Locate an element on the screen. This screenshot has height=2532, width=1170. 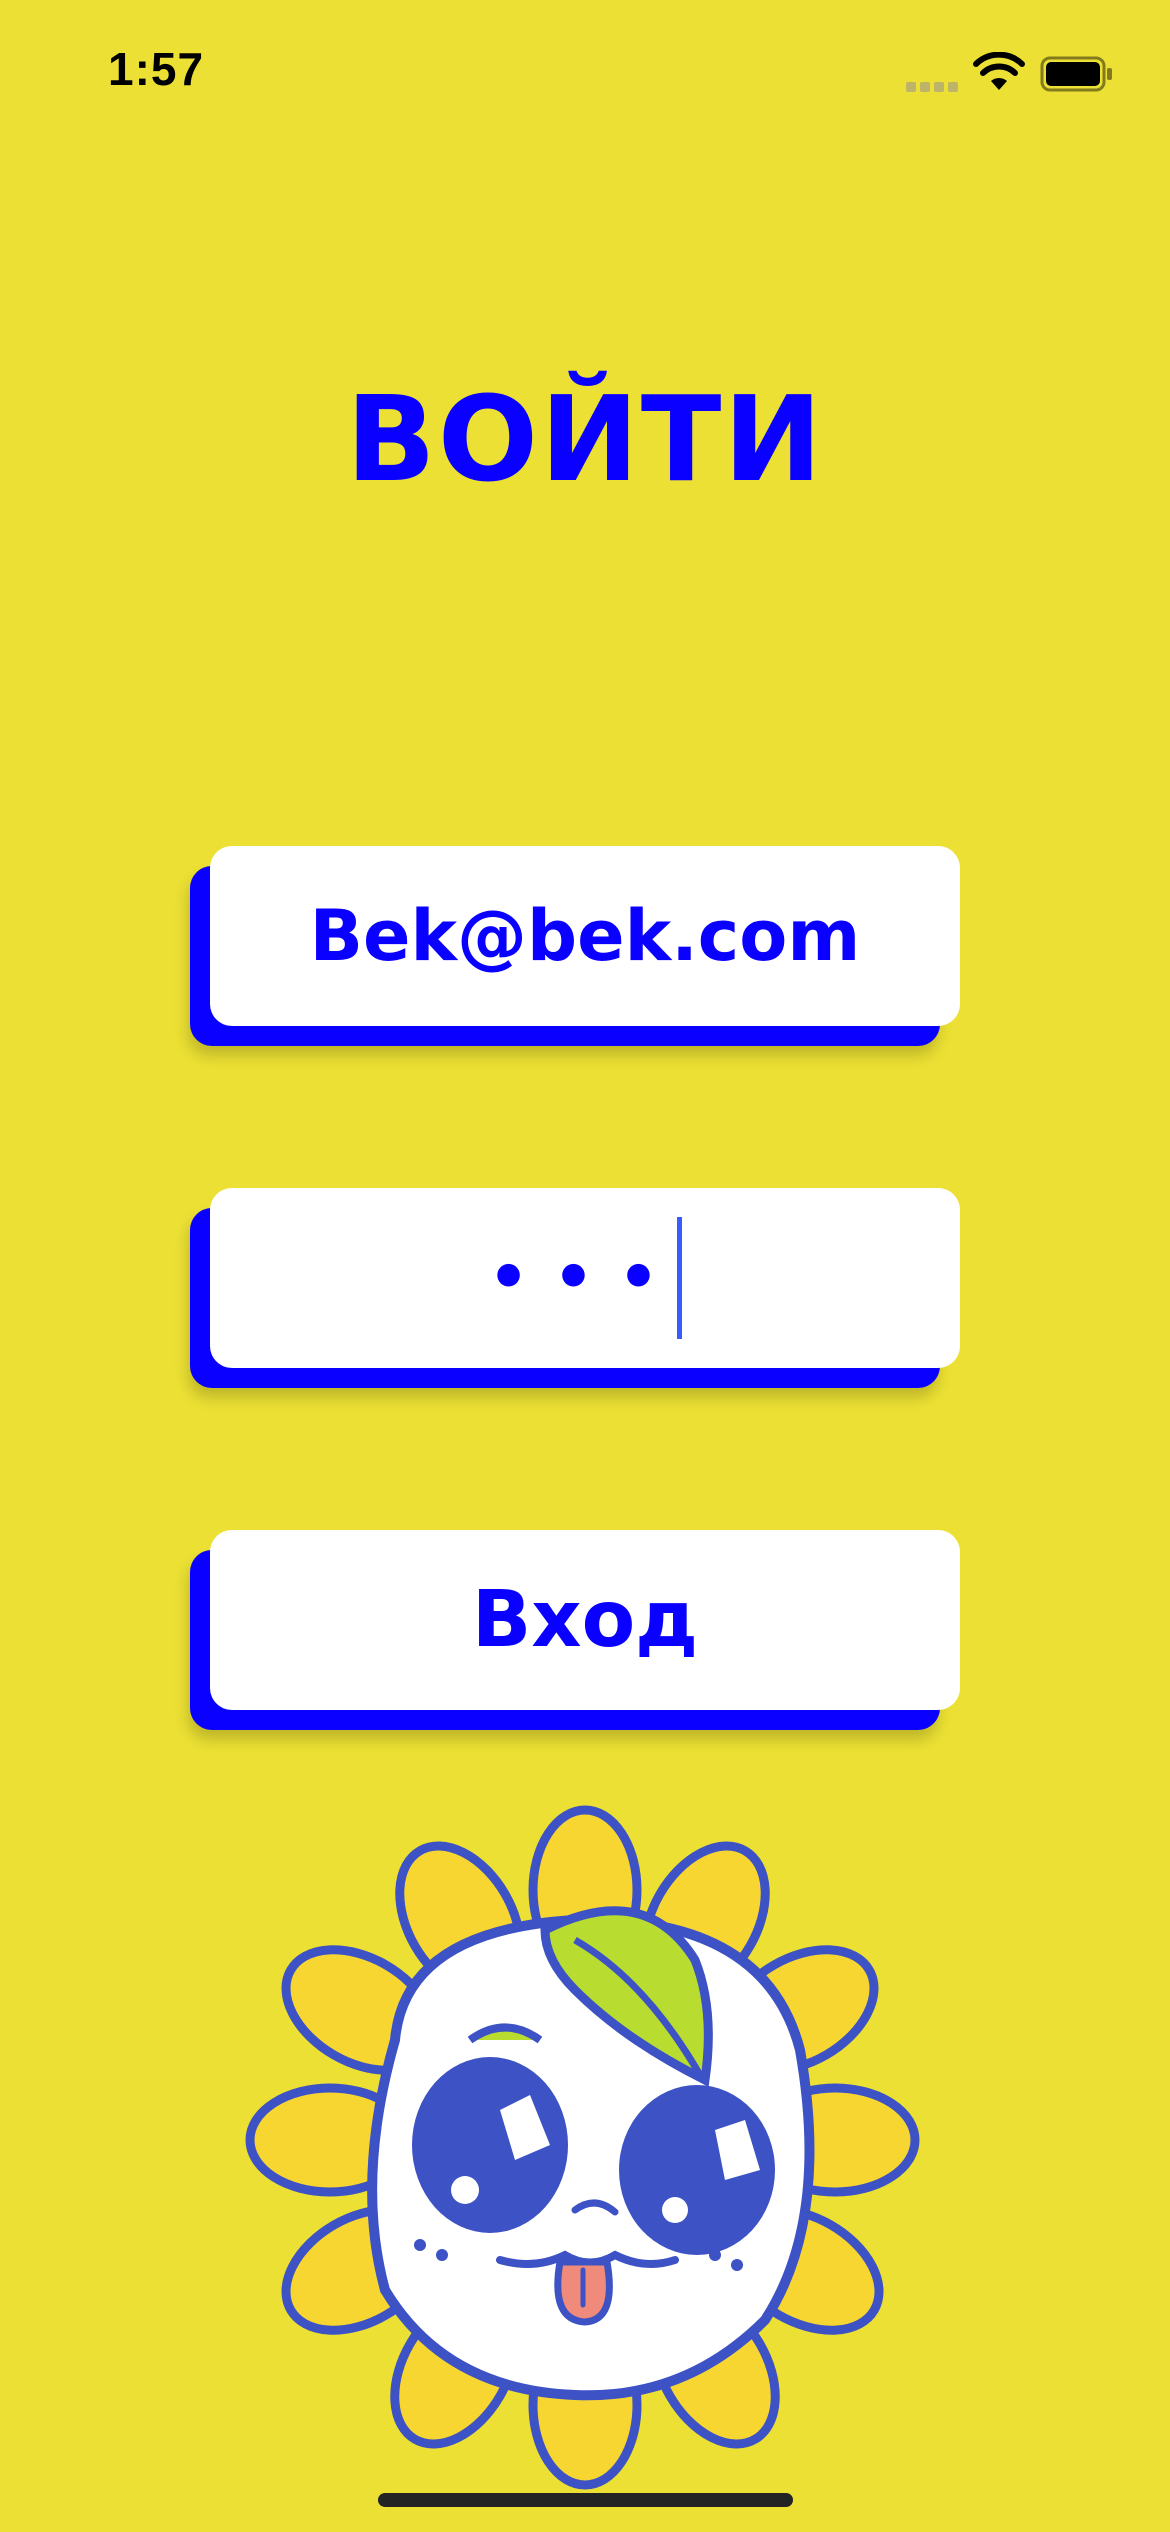
login-button: Вход is located at coordinates (585, 1620).